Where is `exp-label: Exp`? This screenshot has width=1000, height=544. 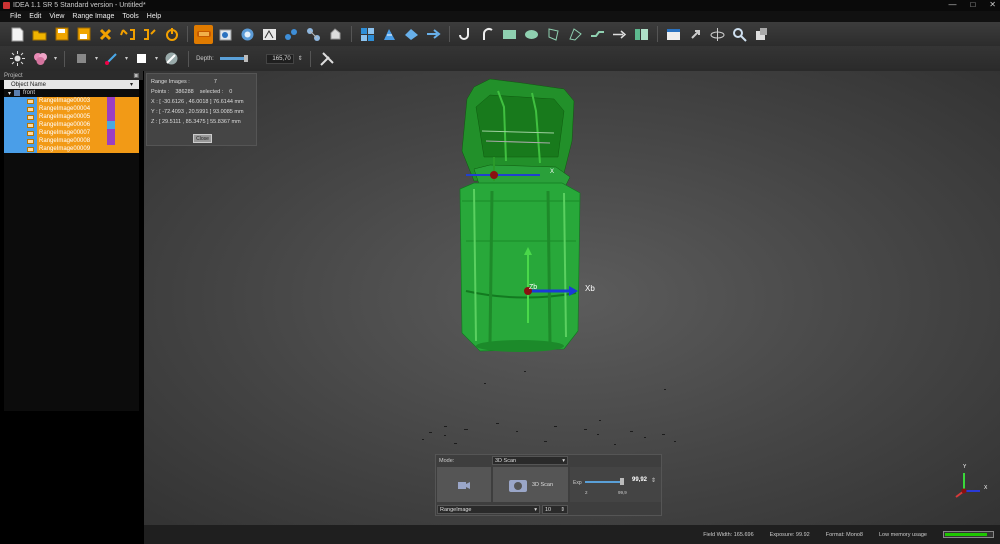 exp-label: Exp is located at coordinates (577, 483).